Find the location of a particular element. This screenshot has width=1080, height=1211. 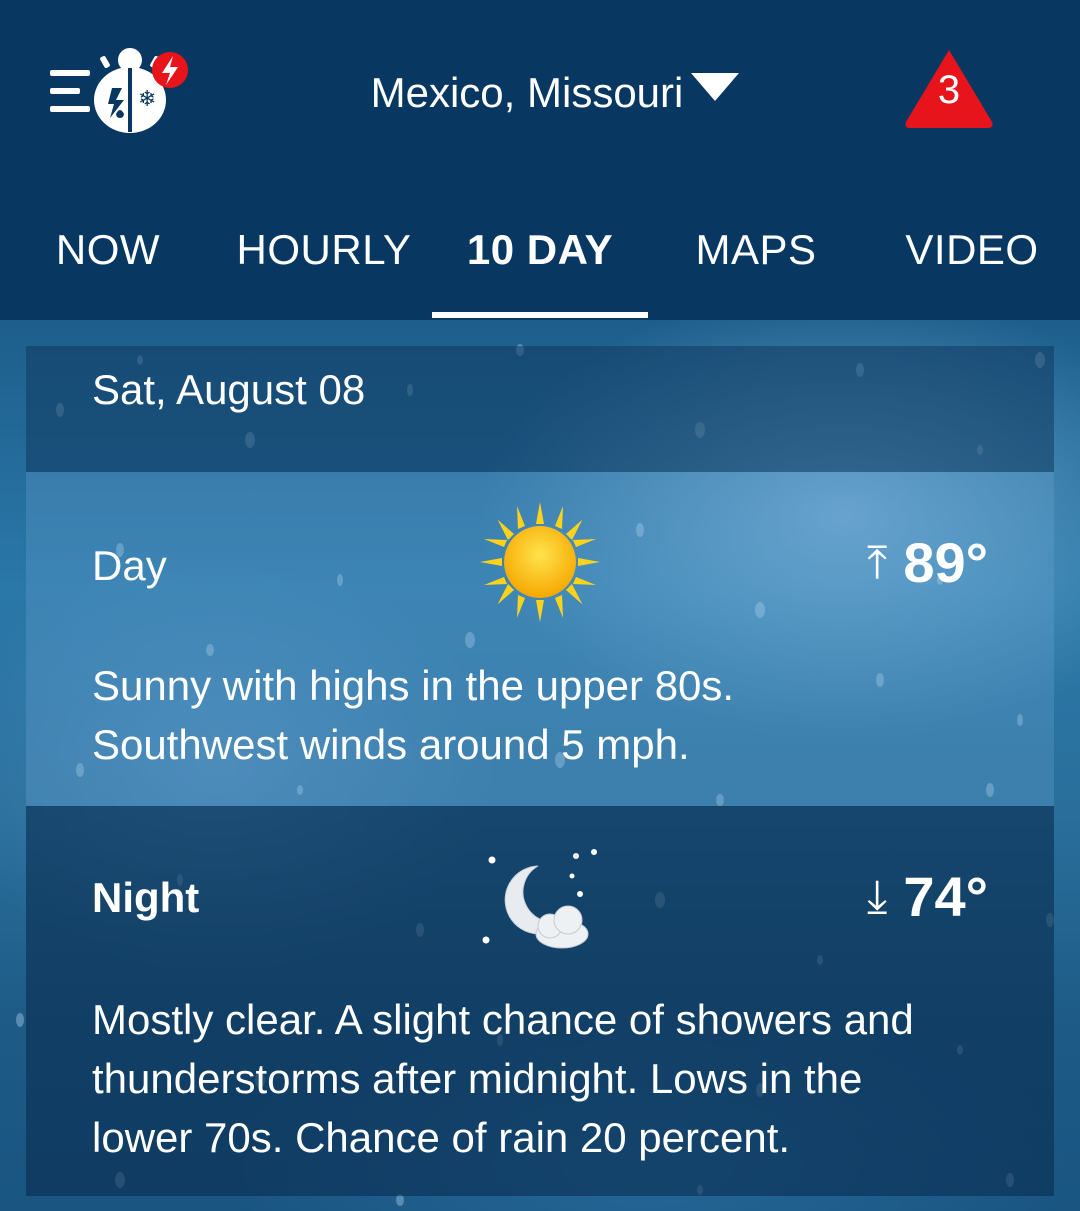

alert-count-badge: 3 is located at coordinates (949, 90).